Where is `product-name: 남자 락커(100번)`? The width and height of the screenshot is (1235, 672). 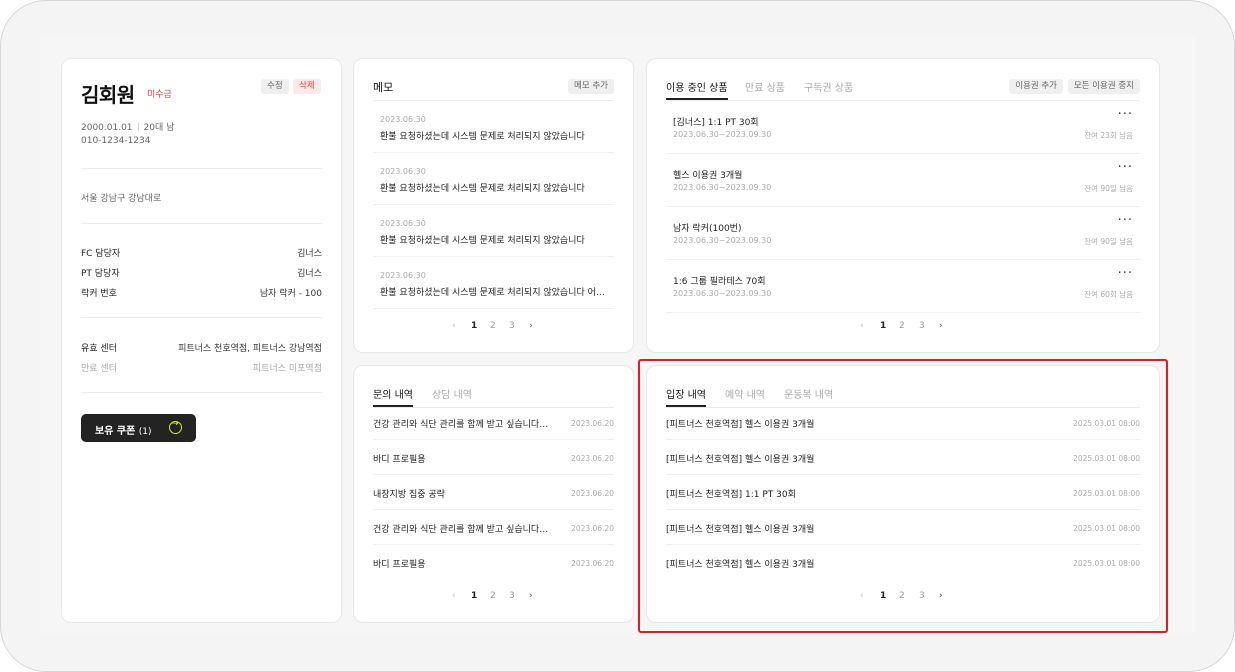
product-name: 남자 락커(100번) is located at coordinates (707, 229).